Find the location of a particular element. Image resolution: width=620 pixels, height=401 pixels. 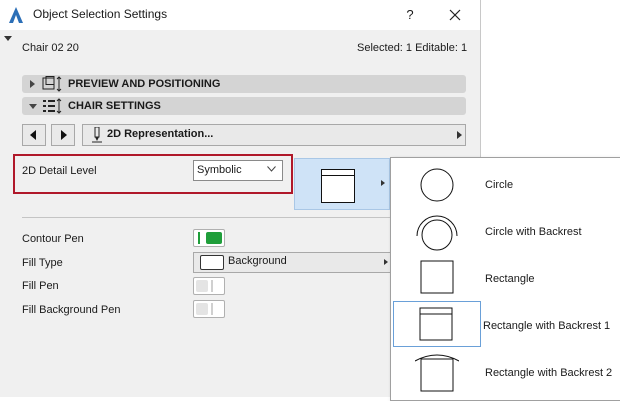

close-icon is located at coordinates (455, 15).